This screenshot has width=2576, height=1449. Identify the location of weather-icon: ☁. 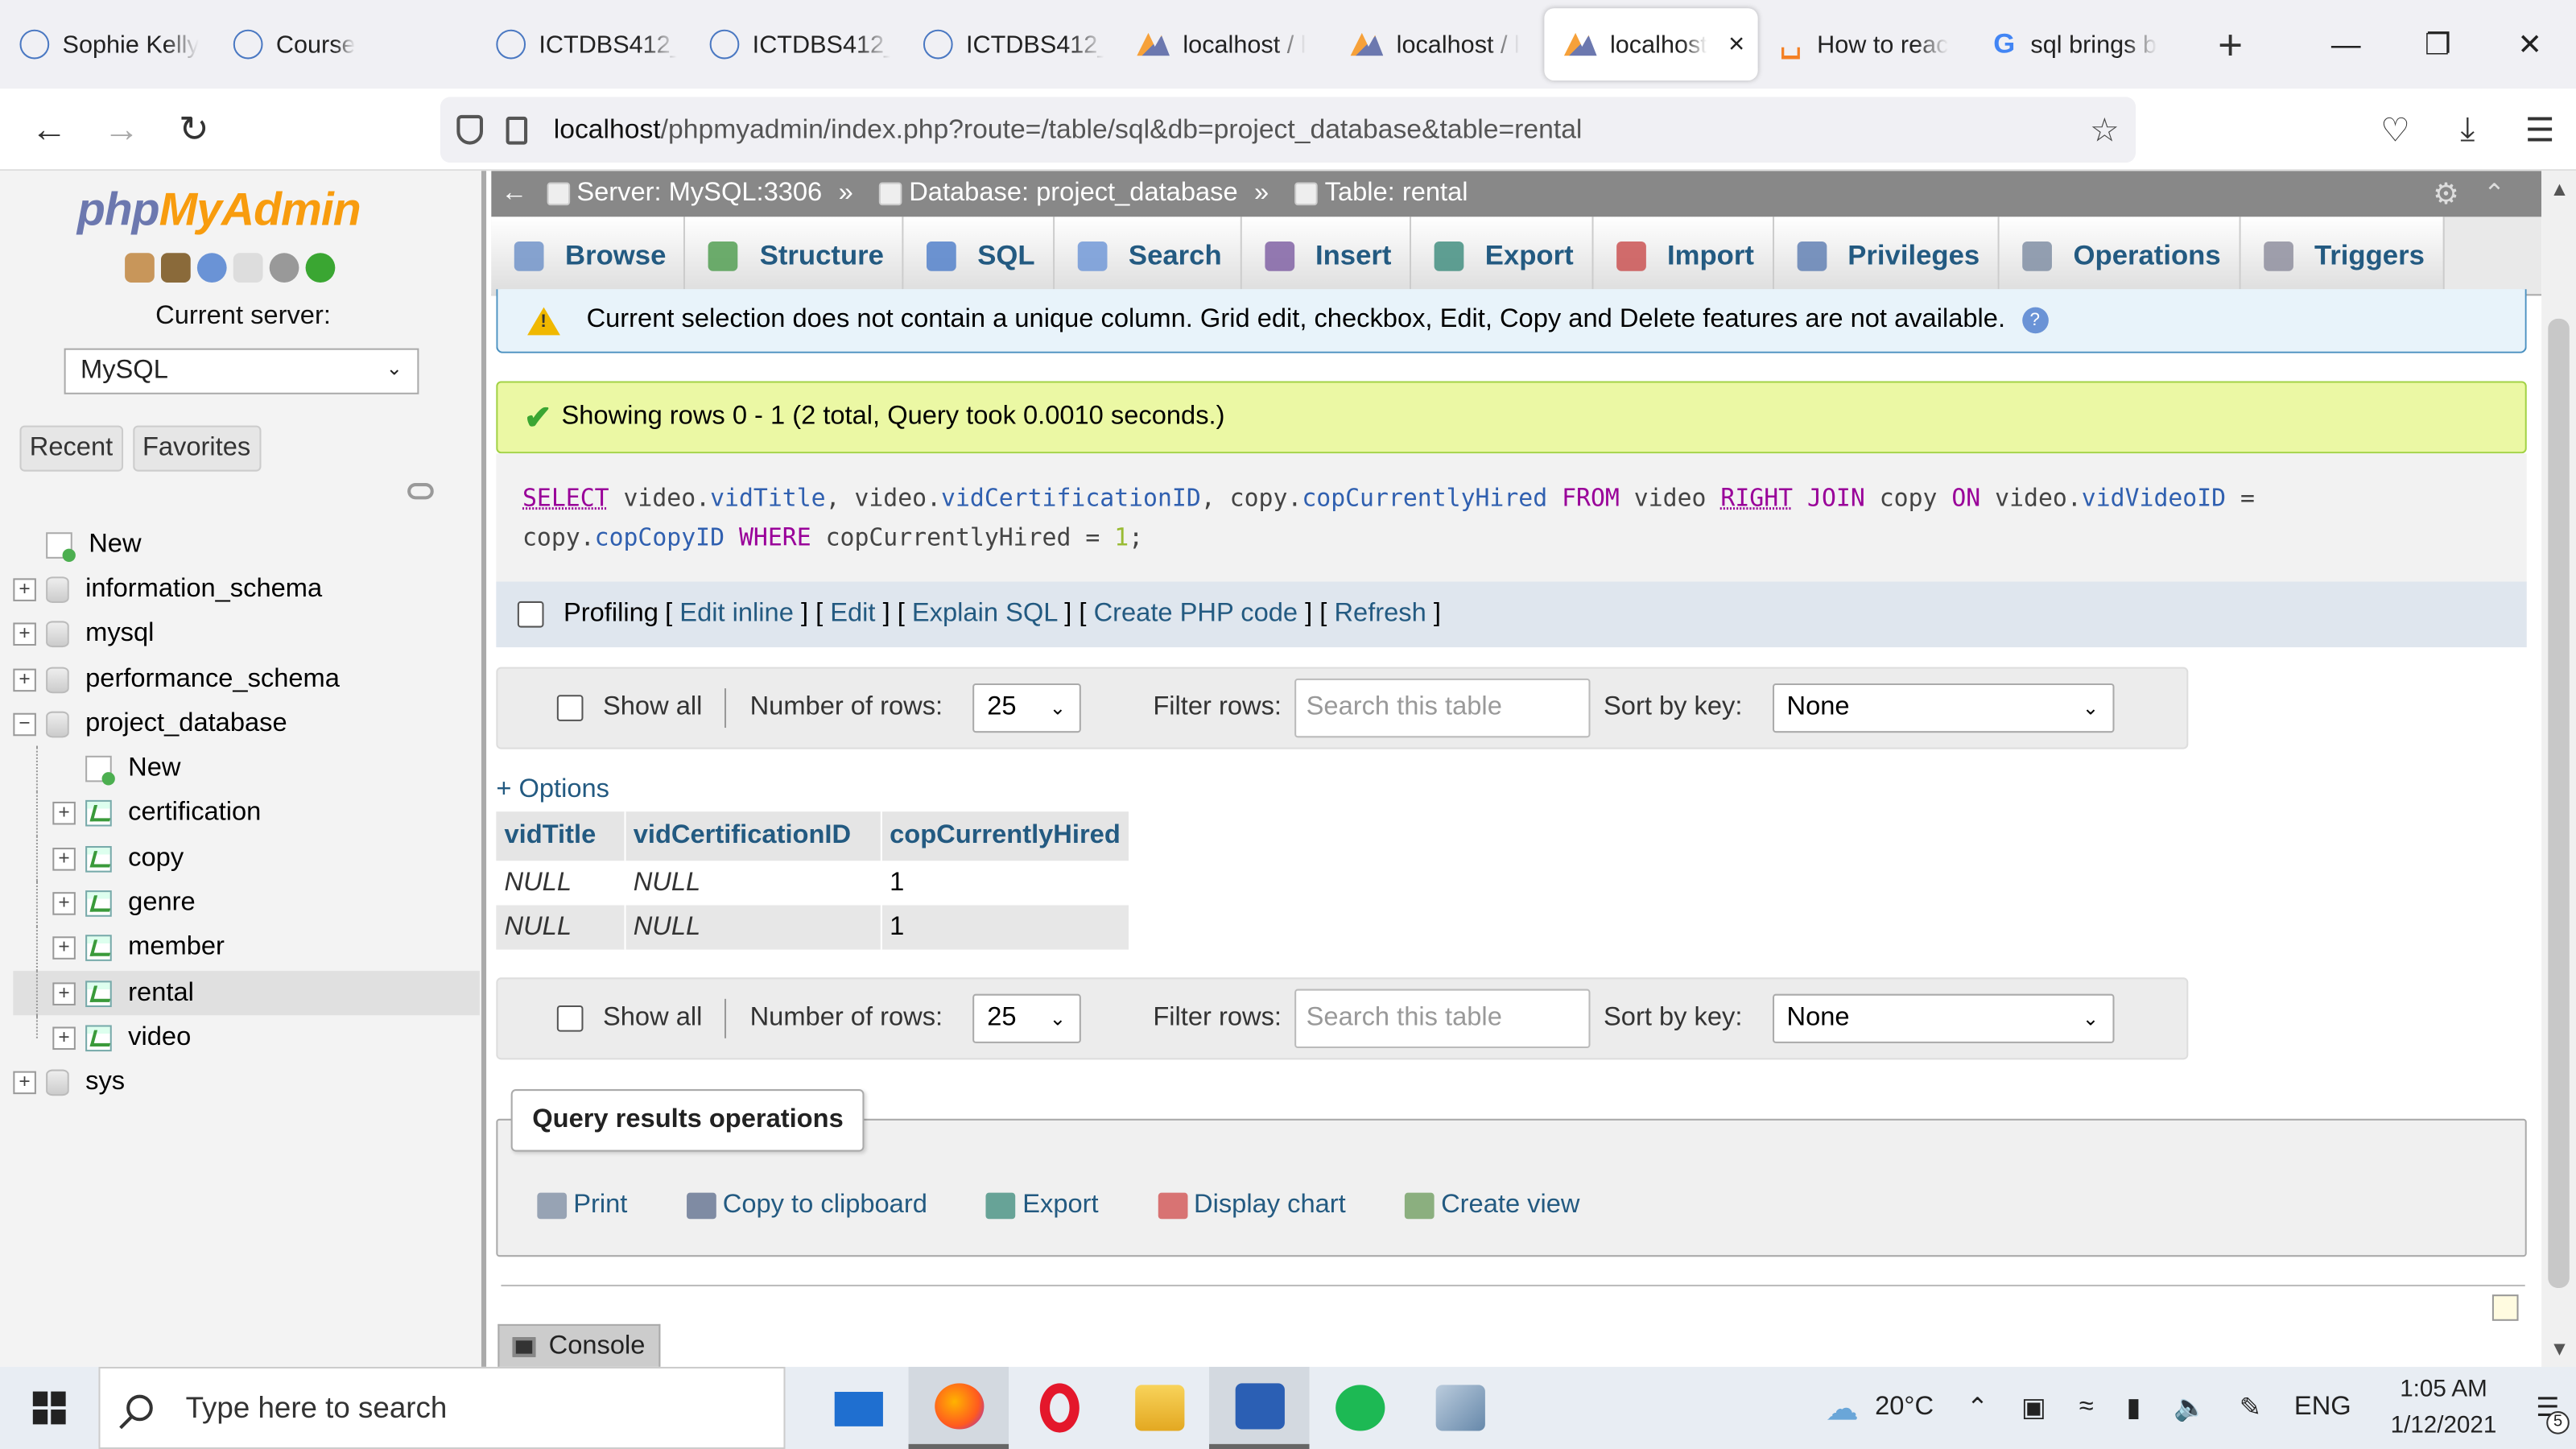
(1842, 1407).